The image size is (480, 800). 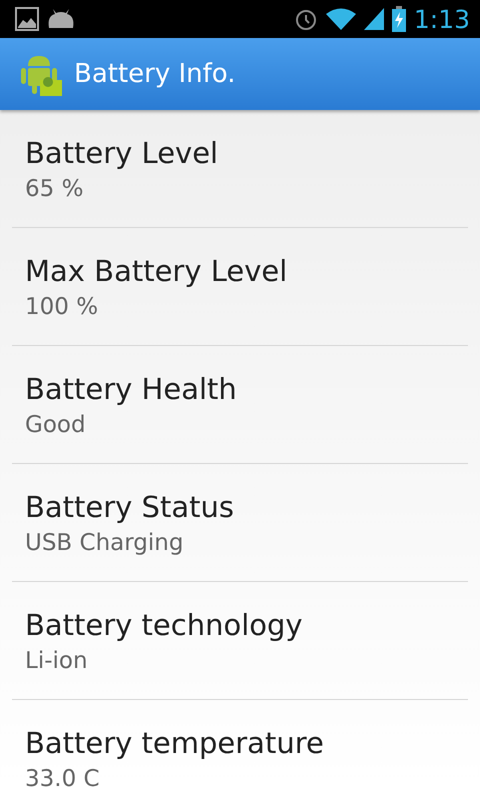 What do you see at coordinates (156, 271) in the screenshot?
I see `item-label: Max Battery Level` at bounding box center [156, 271].